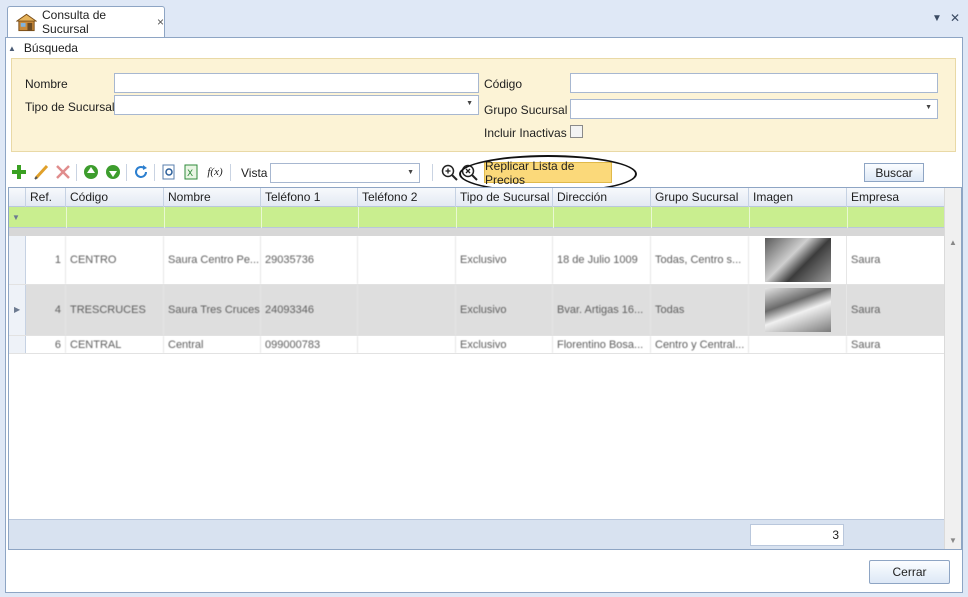 The image size is (968, 597). I want to click on column-header-nombre: Nombre, so click(212, 197).